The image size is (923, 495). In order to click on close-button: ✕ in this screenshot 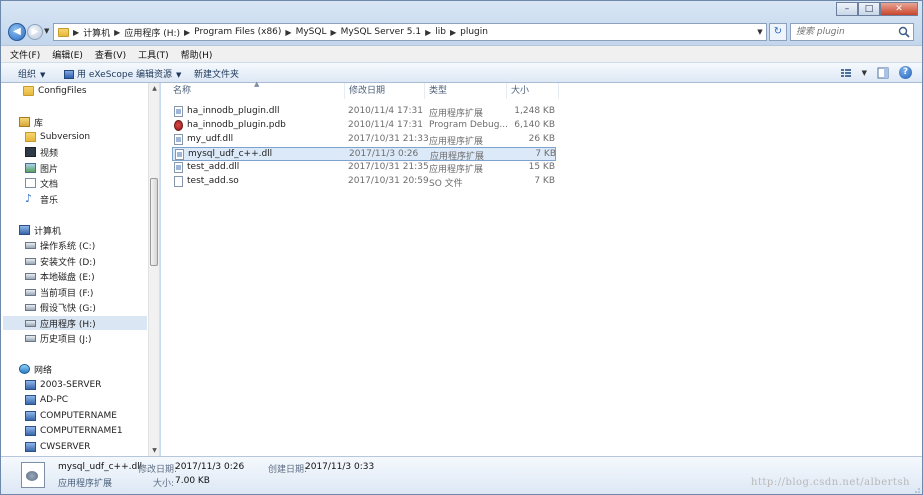, I will do `click(899, 9)`.